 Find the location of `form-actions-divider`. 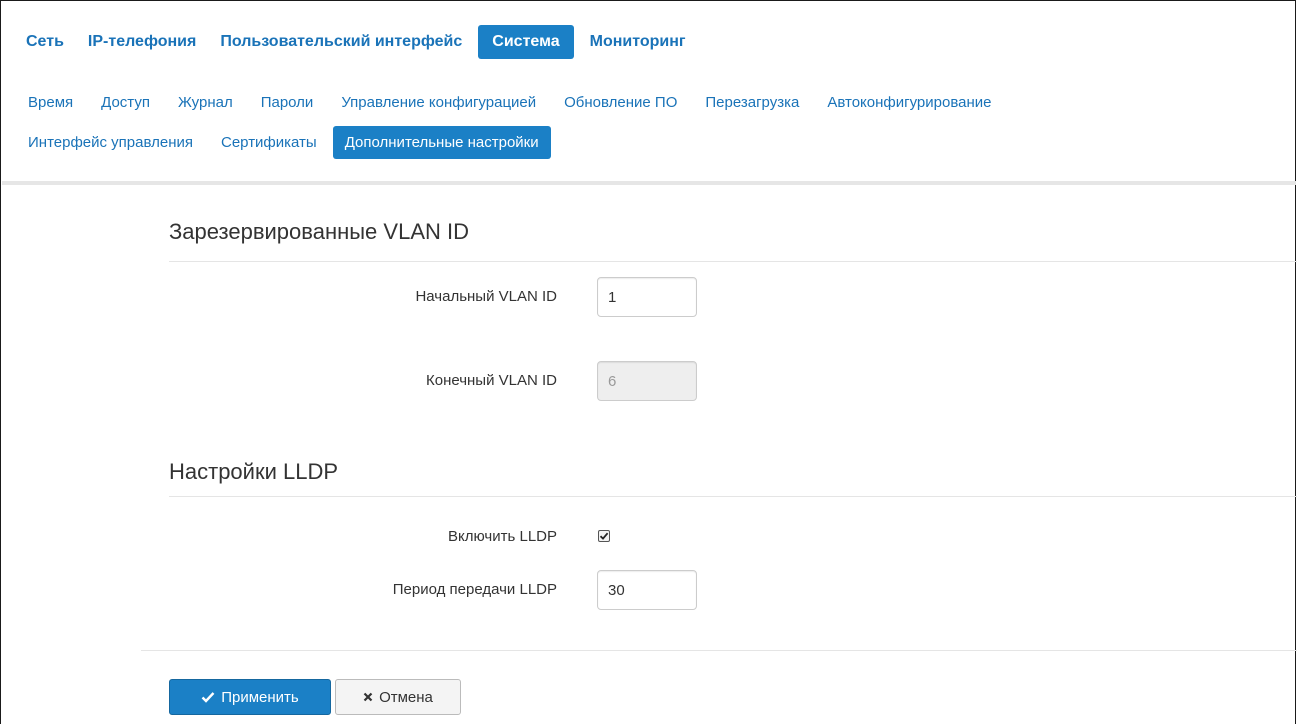

form-actions-divider is located at coordinates (719, 650).